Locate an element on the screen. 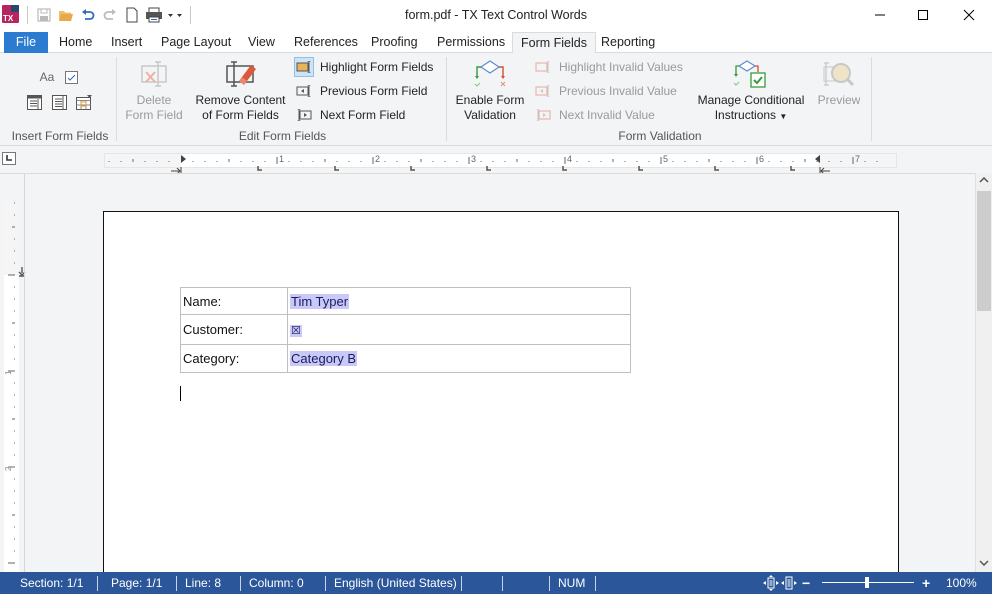 The width and height of the screenshot is (992, 594). manage-conditional-instructions-button: Manage Conditional Instructions ▼ is located at coordinates (751, 91).